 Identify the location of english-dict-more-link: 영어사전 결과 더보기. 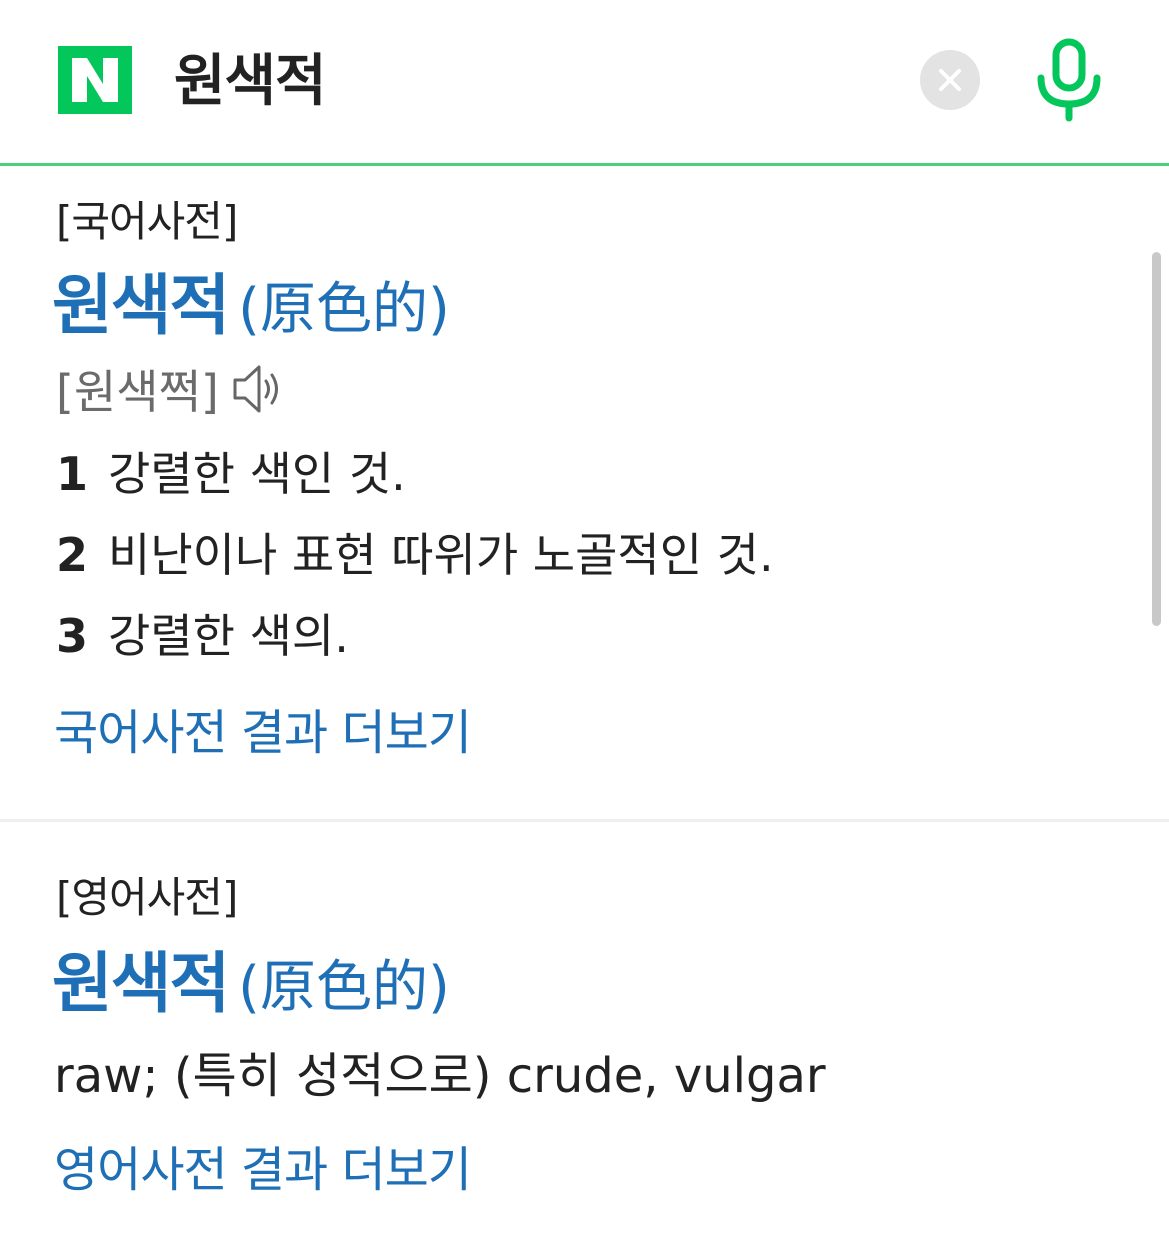
(263, 1170).